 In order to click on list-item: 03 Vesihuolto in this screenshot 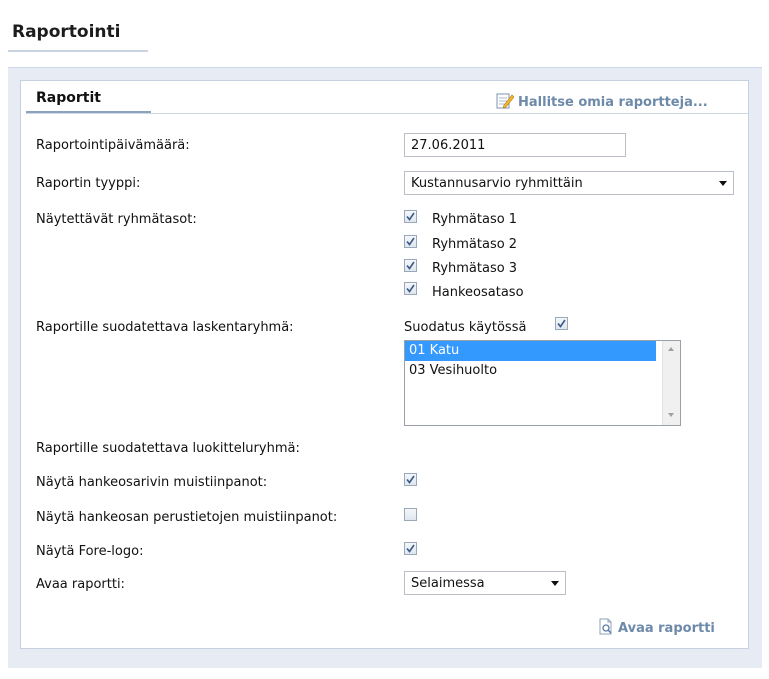, I will do `click(530, 371)`.